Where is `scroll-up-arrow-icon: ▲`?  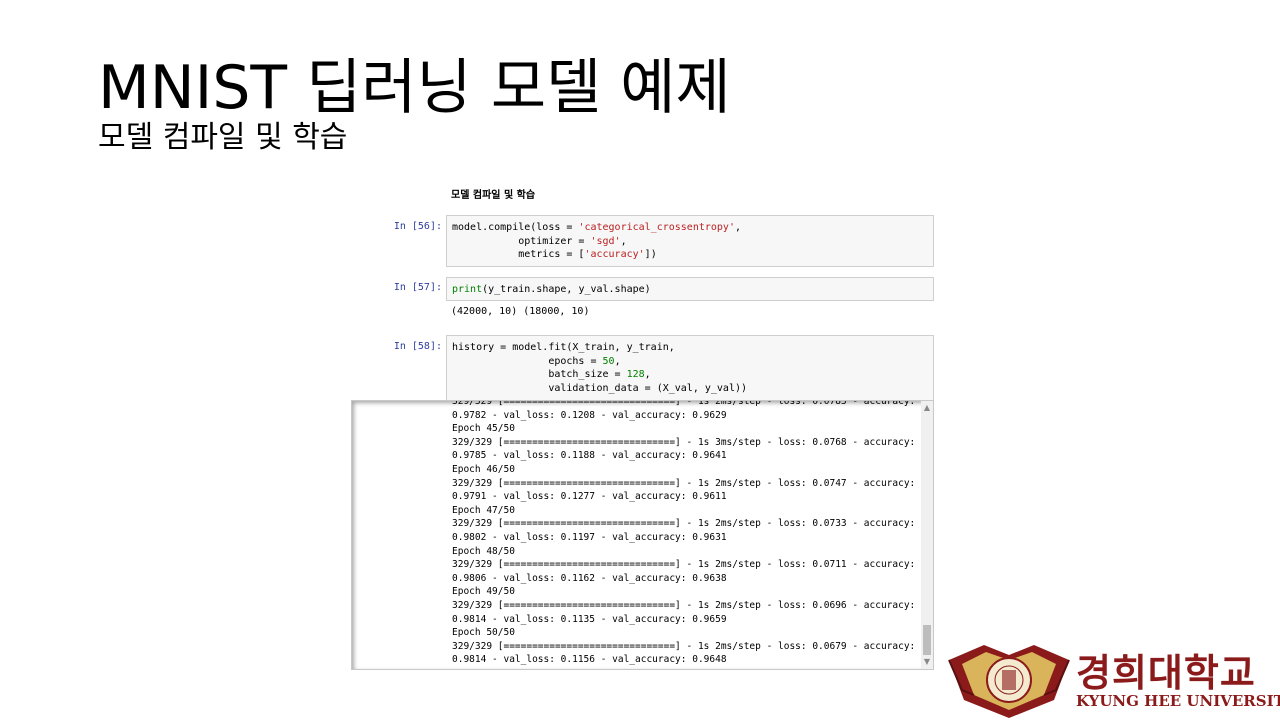
scroll-up-arrow-icon: ▲ is located at coordinates (927, 408).